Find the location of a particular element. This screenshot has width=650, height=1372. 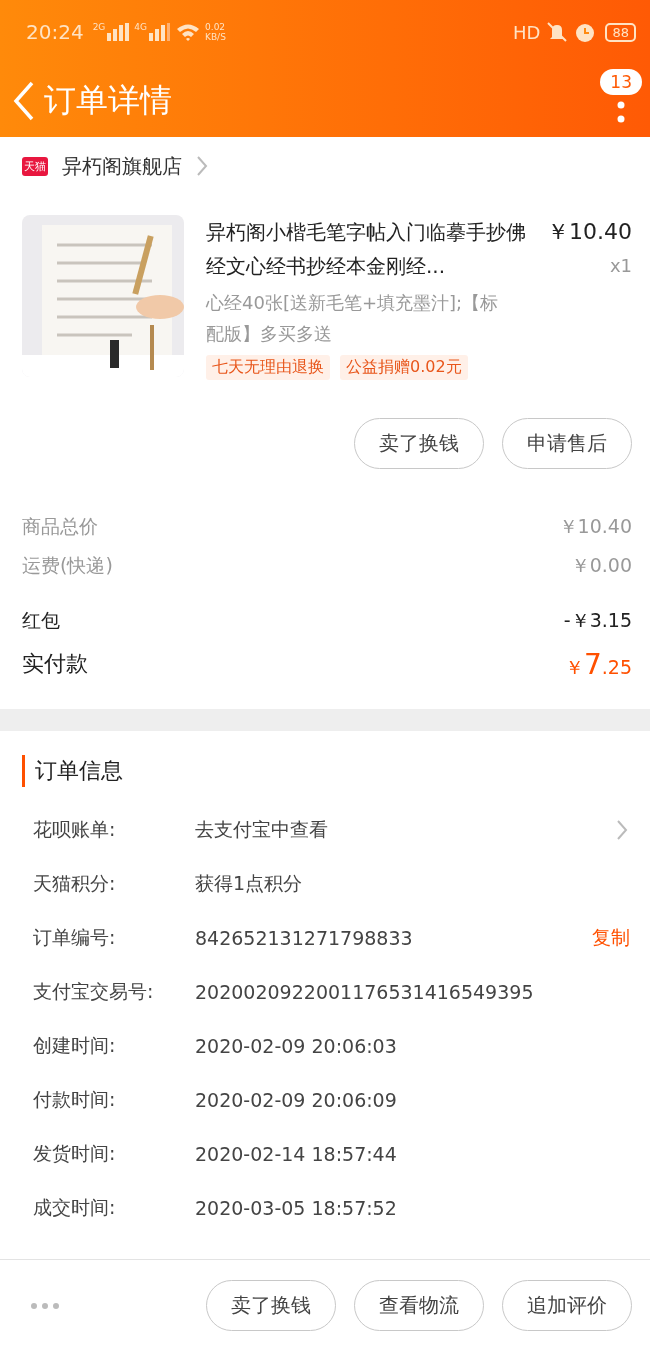

action-button: 查看物流 is located at coordinates (419, 1305).